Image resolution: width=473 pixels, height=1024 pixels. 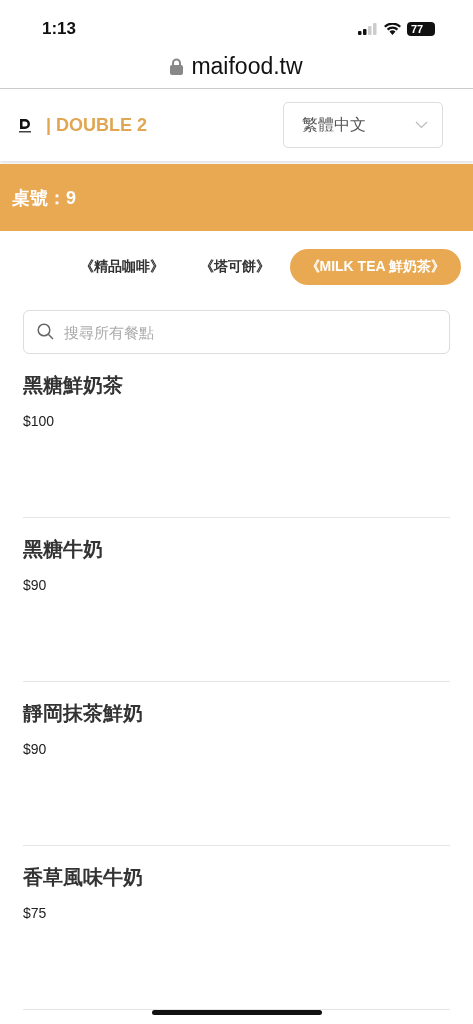 I want to click on brand-name: | DOUBLE 2, so click(x=97, y=125).